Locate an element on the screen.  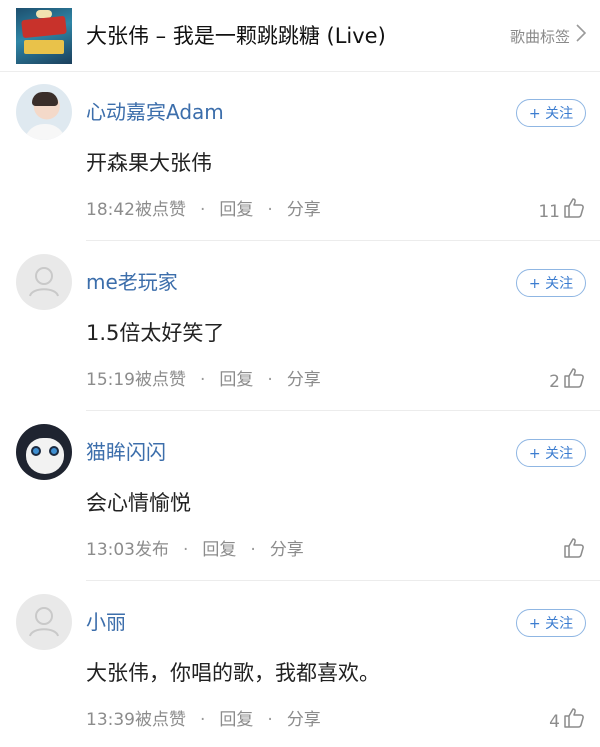
comment-time: 13:39被点赞 is located at coordinates (136, 720).